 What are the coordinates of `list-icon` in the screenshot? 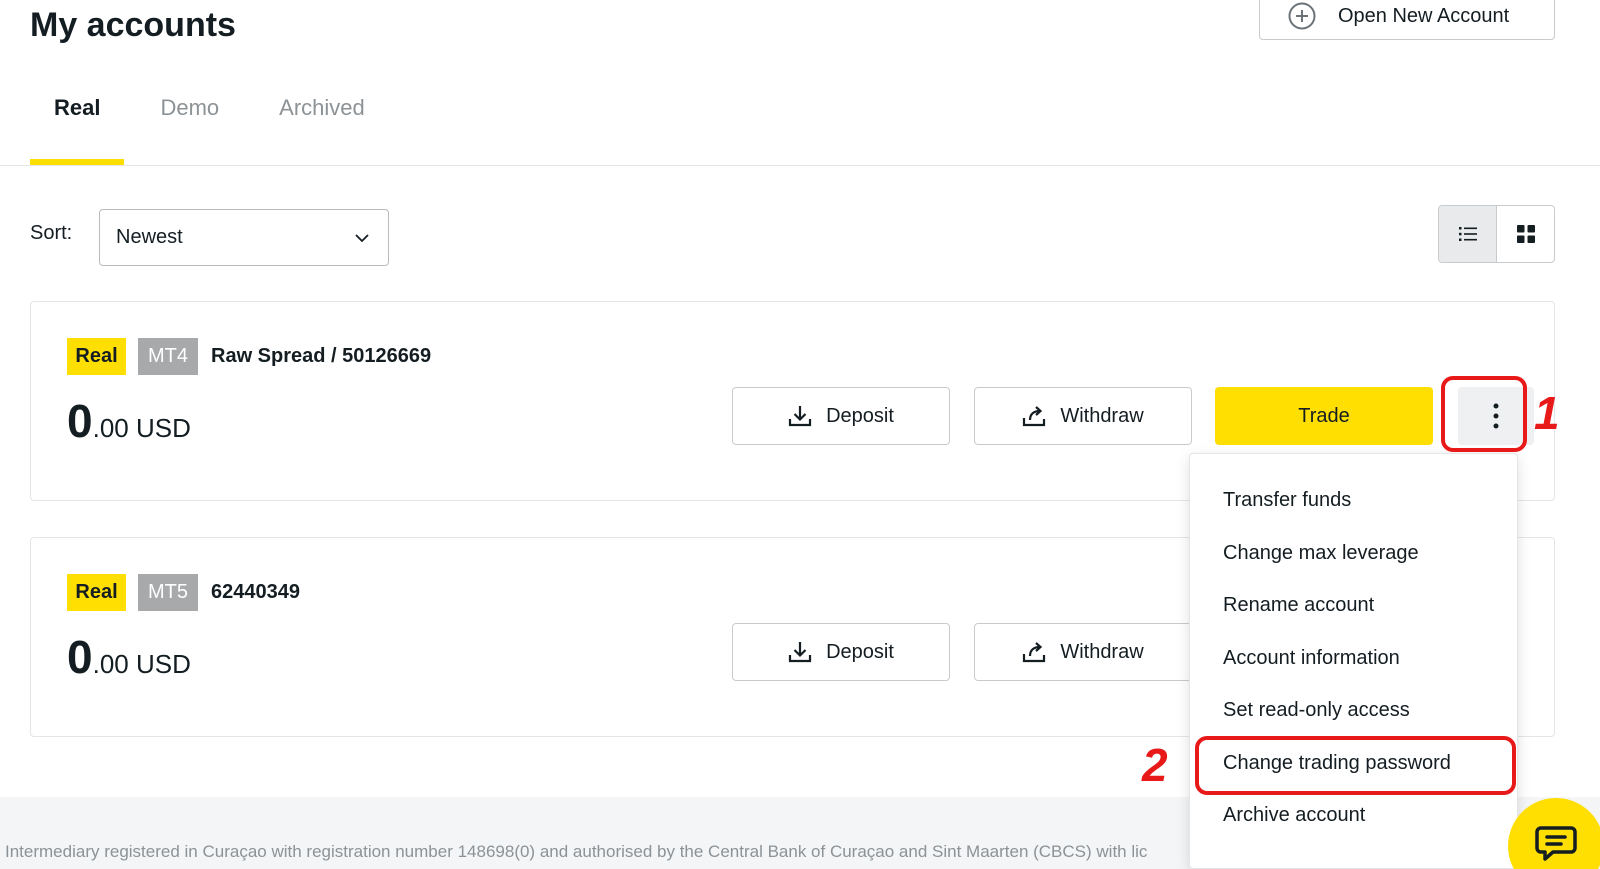 It's located at (1467, 234).